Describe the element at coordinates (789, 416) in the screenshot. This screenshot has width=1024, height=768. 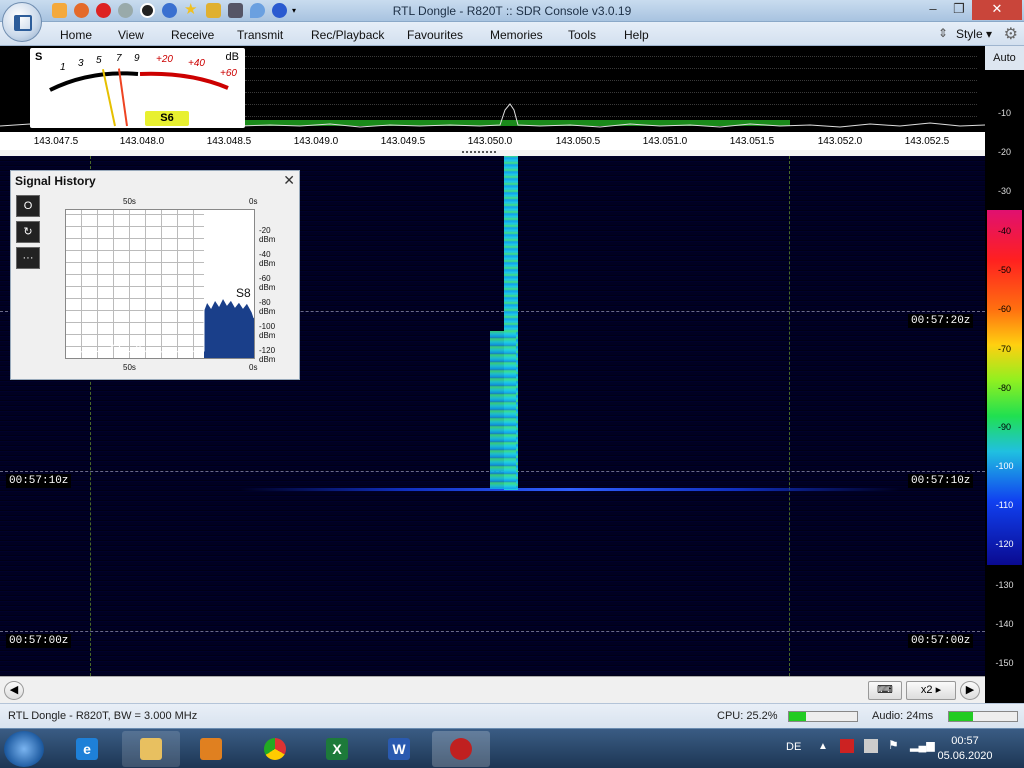
I see `bandwidth-marker-right` at that location.